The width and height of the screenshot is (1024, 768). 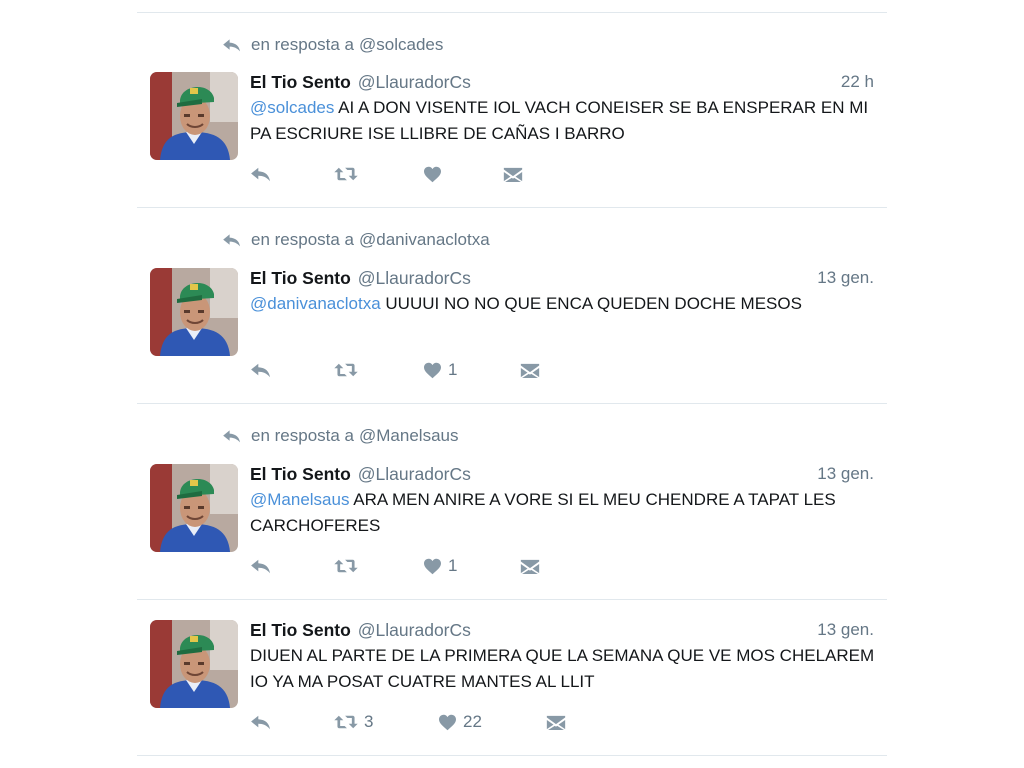 What do you see at coordinates (424, 240) in the screenshot?
I see `reply-context-handle: @danivanaclotxa` at bounding box center [424, 240].